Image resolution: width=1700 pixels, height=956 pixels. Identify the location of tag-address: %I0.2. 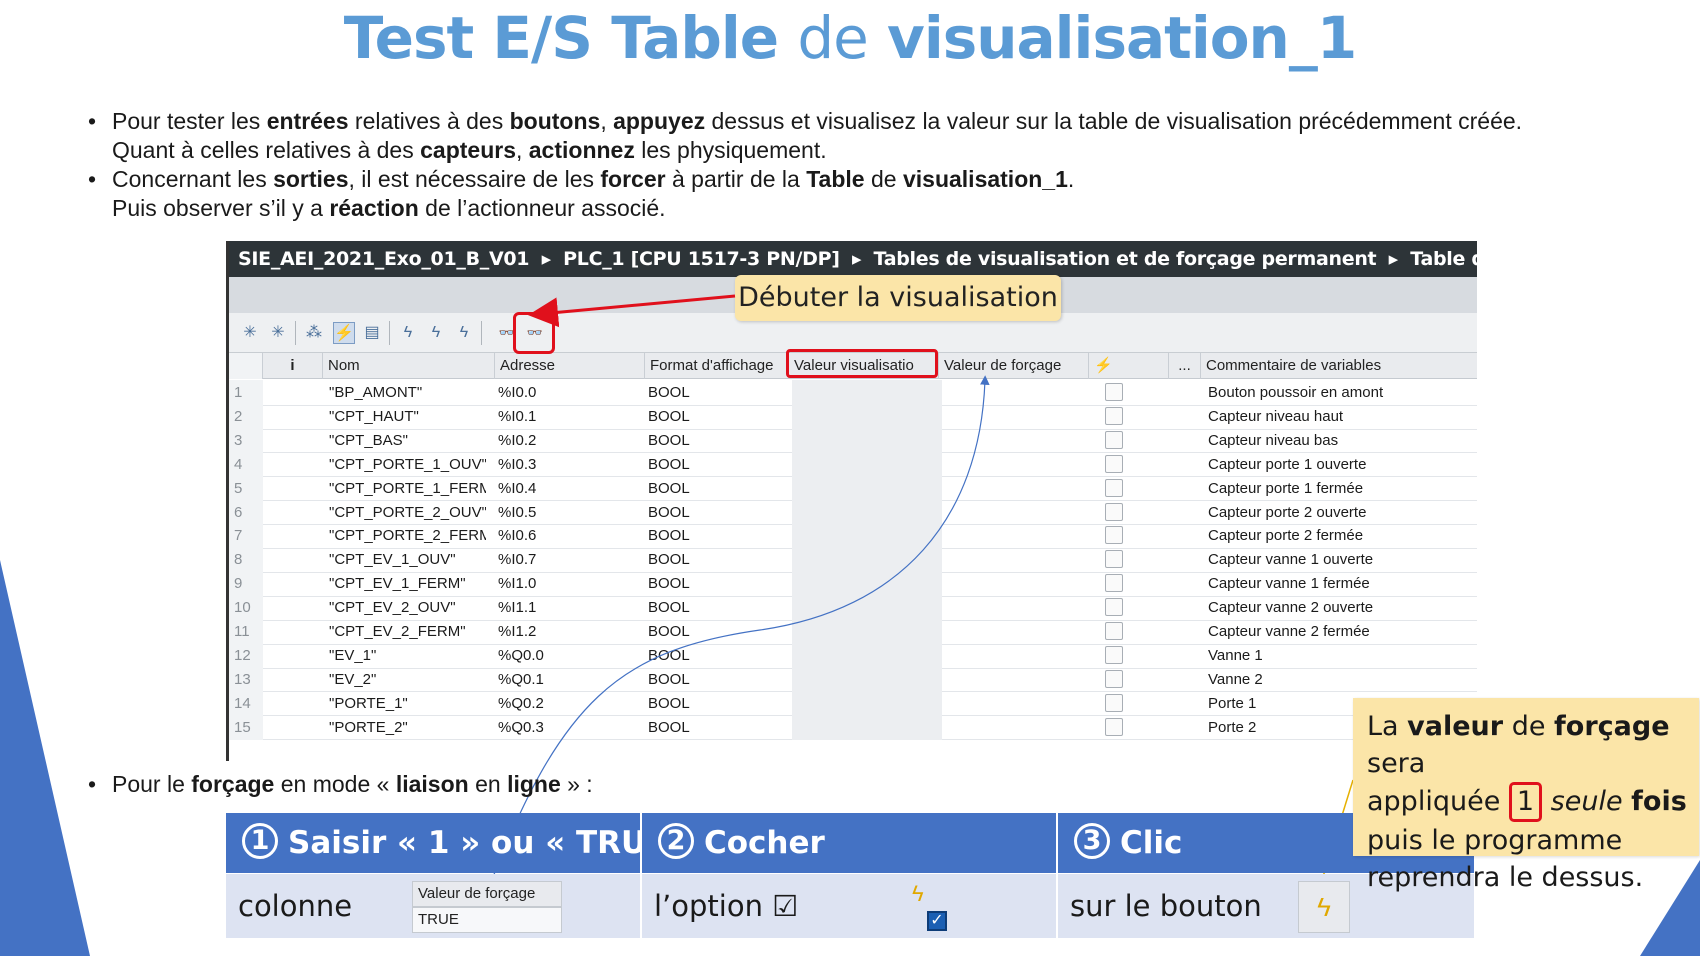
(568, 440).